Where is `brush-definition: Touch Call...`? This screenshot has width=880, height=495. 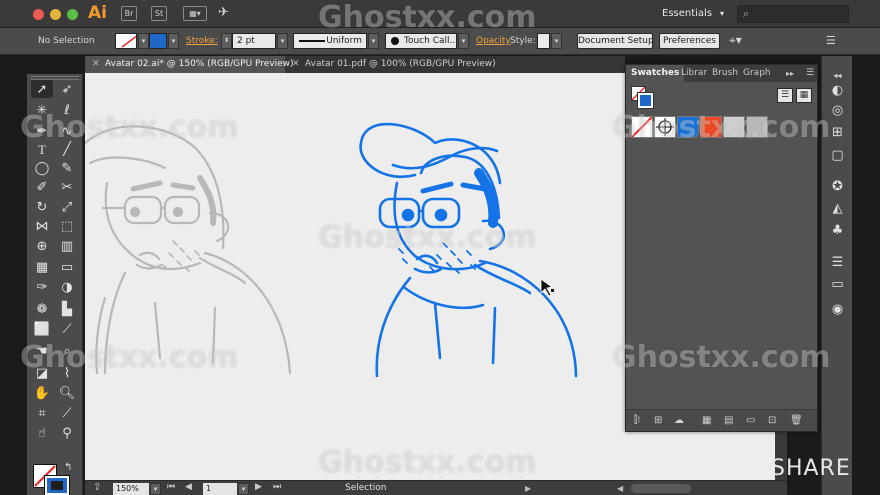 brush-definition: Touch Call... is located at coordinates (421, 41).